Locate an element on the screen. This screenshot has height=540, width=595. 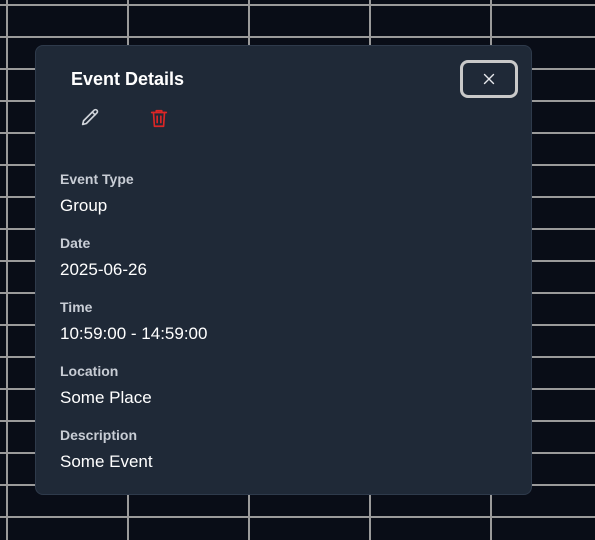
edit-button is located at coordinates (90, 118).